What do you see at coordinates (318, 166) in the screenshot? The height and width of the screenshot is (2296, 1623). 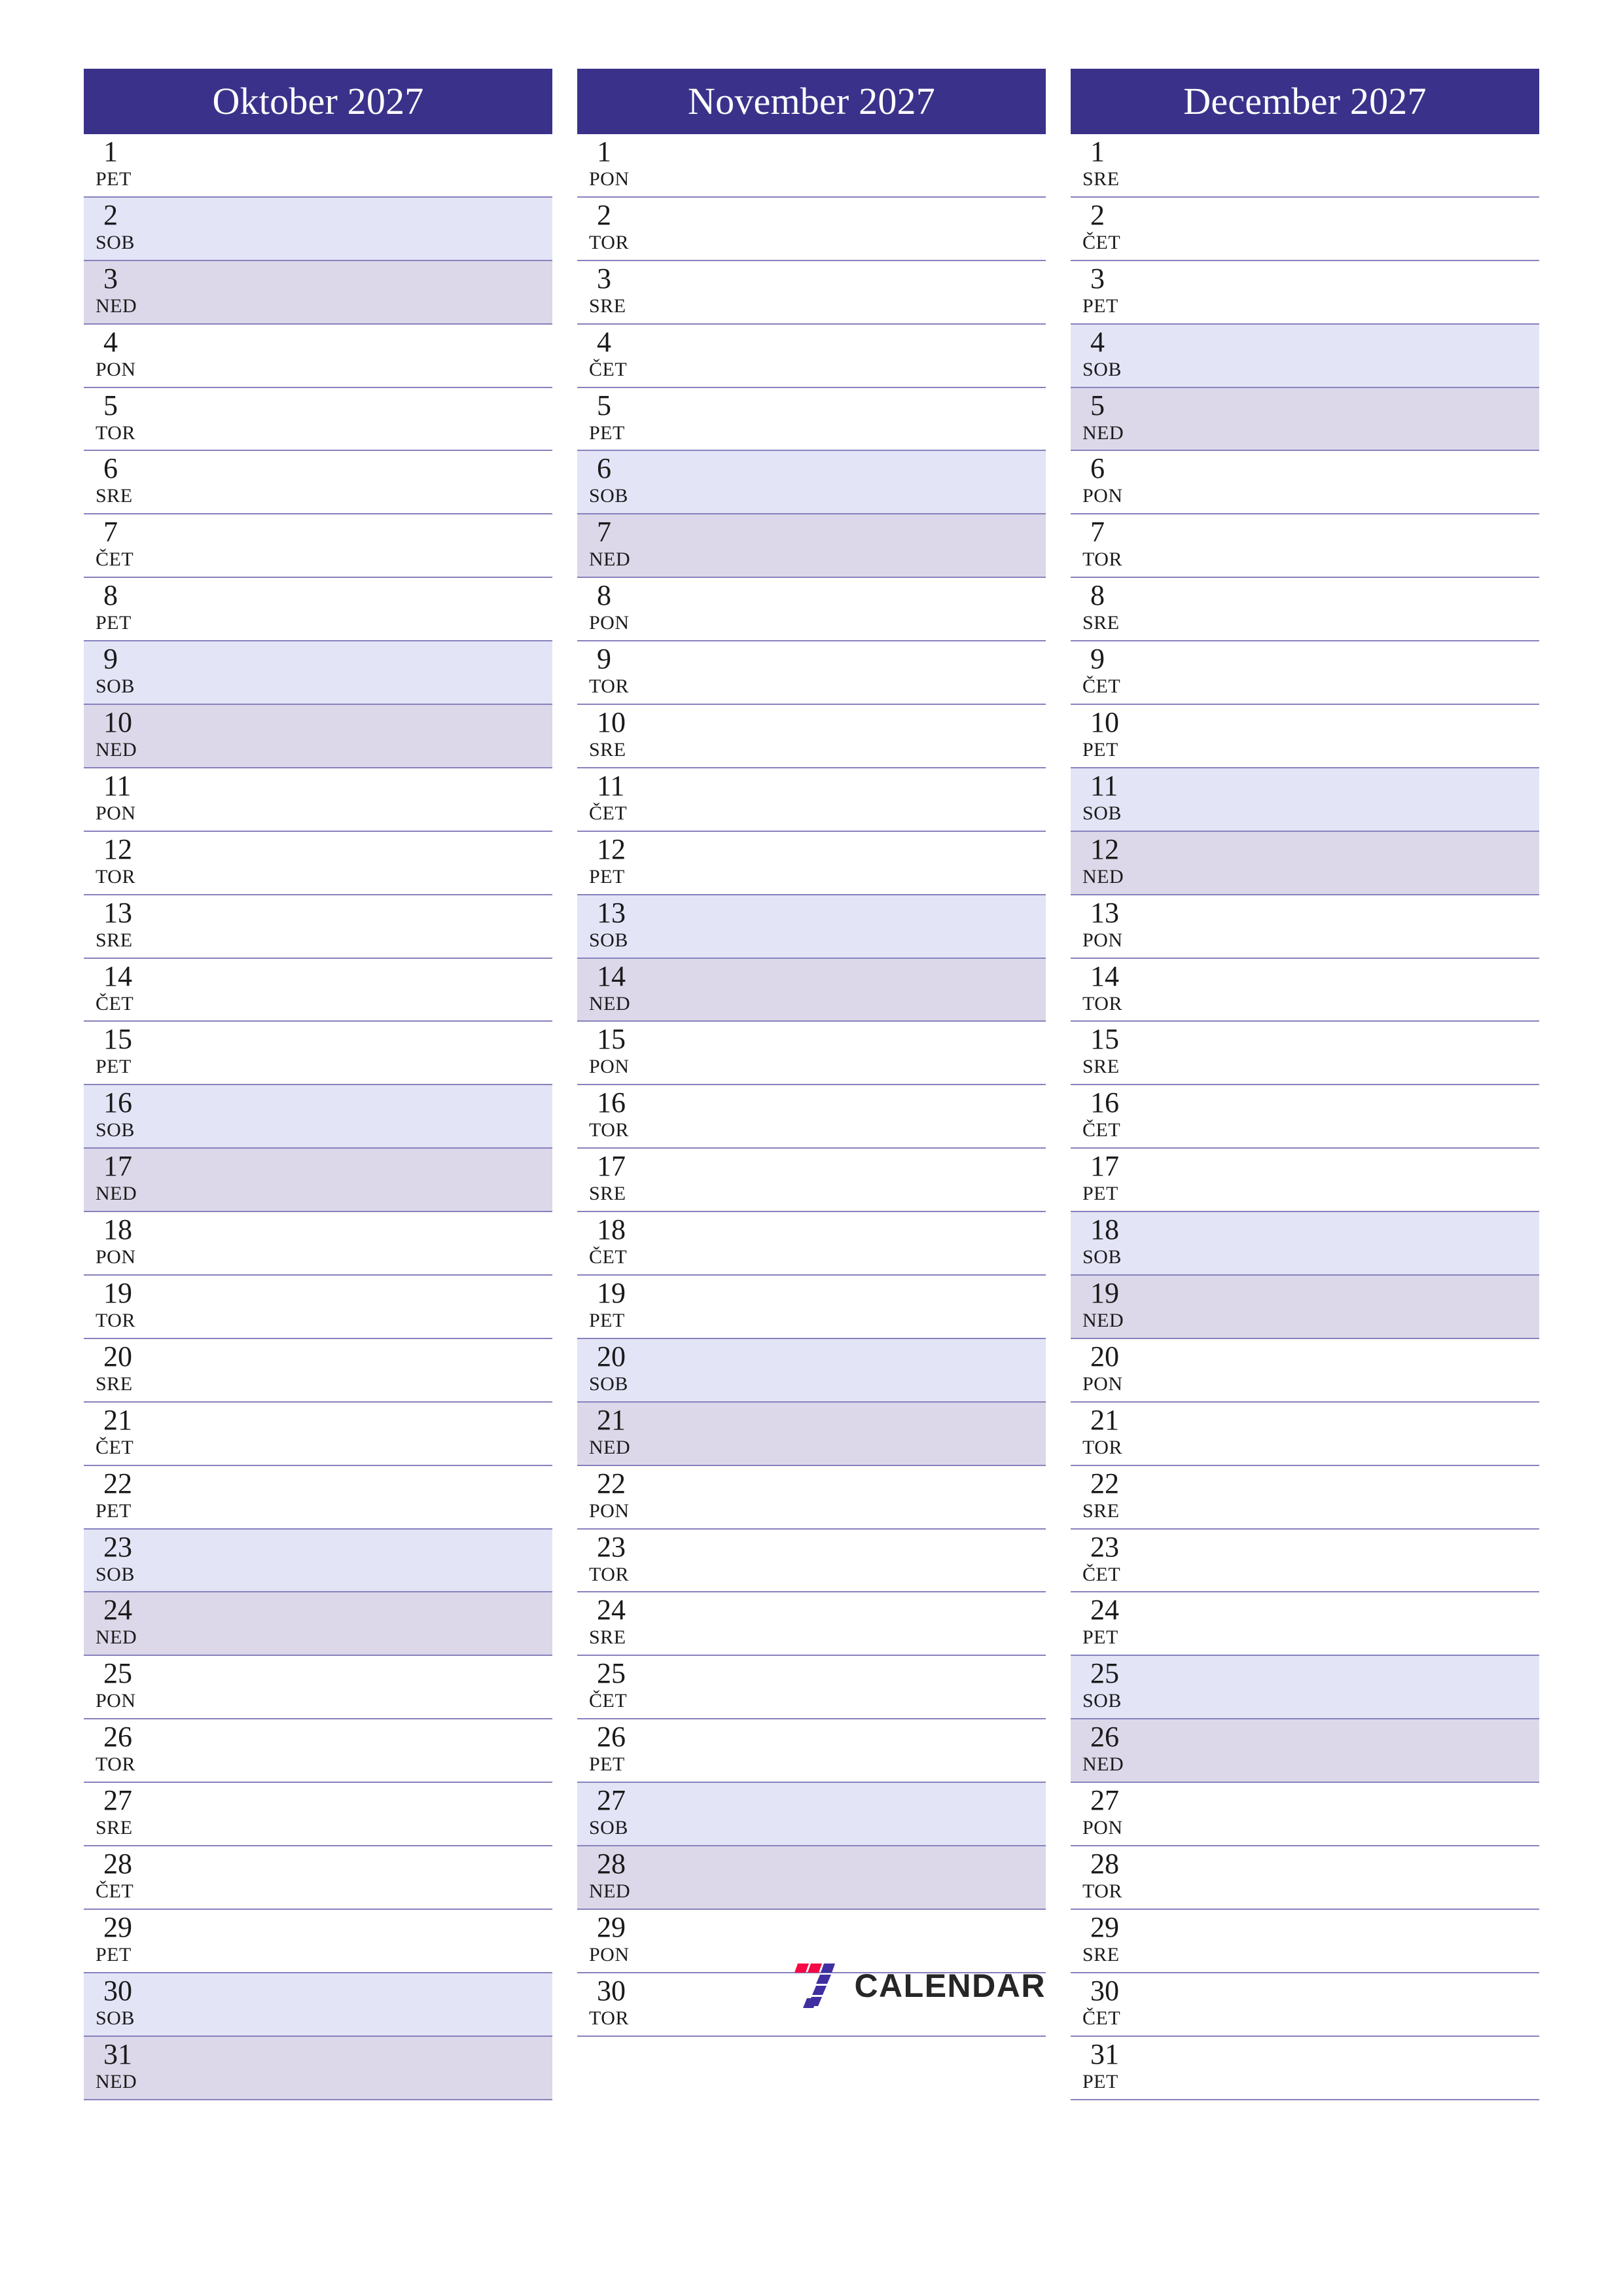 I see `day-row: 1 PET` at bounding box center [318, 166].